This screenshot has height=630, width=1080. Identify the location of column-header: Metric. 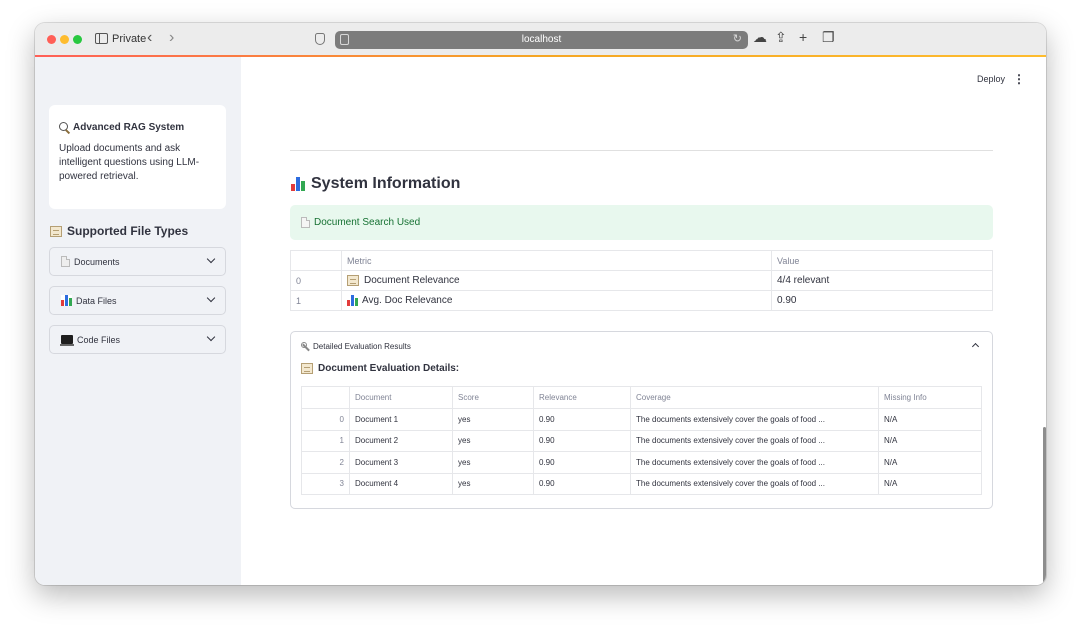
(556, 260).